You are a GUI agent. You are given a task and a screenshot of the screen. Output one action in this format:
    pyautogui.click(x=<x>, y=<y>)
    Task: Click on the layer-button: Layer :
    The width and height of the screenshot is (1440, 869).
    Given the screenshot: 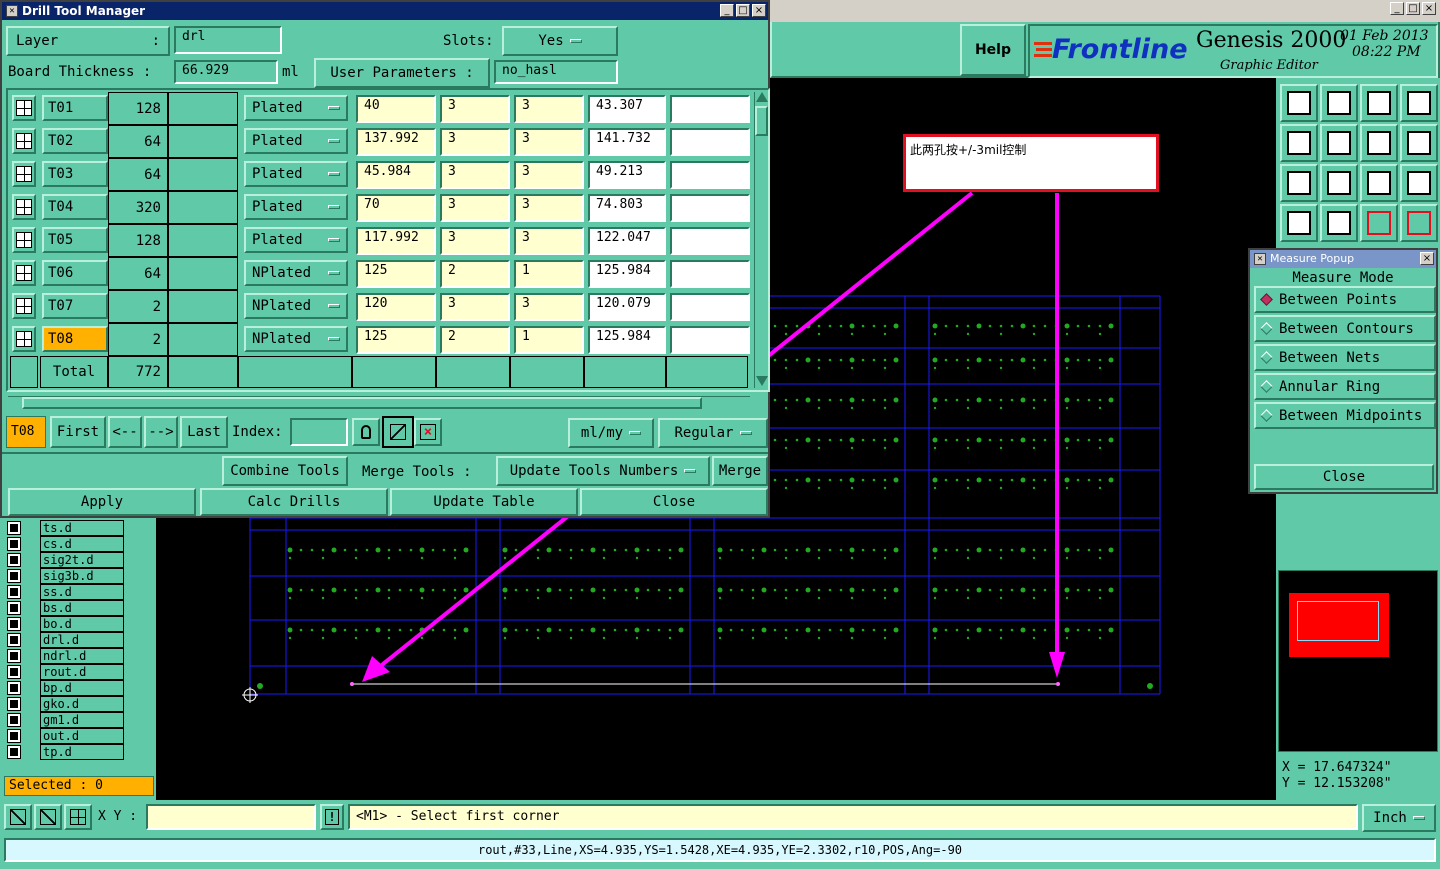 What is the action you would take?
    pyautogui.click(x=88, y=41)
    